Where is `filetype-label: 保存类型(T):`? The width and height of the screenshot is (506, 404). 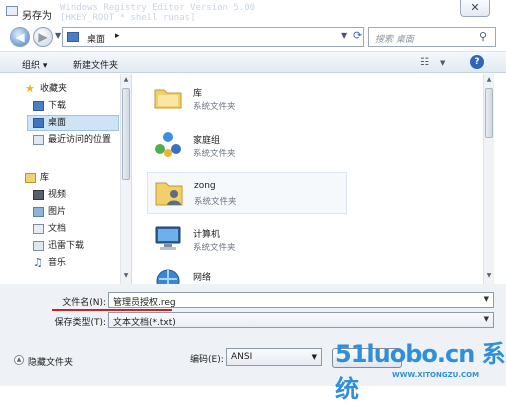 filetype-label: 保存类型(T): is located at coordinates (80, 323).